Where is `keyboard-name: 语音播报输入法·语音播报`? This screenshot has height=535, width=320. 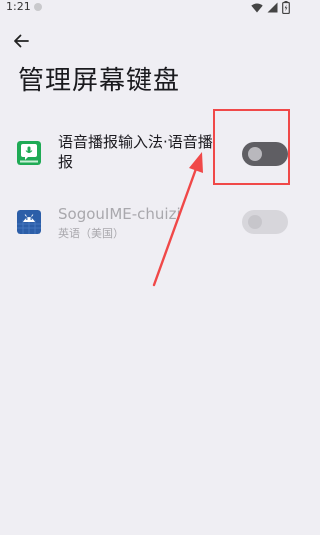
keyboard-name: 语音播报输入法·语音播报 is located at coordinates (135, 152).